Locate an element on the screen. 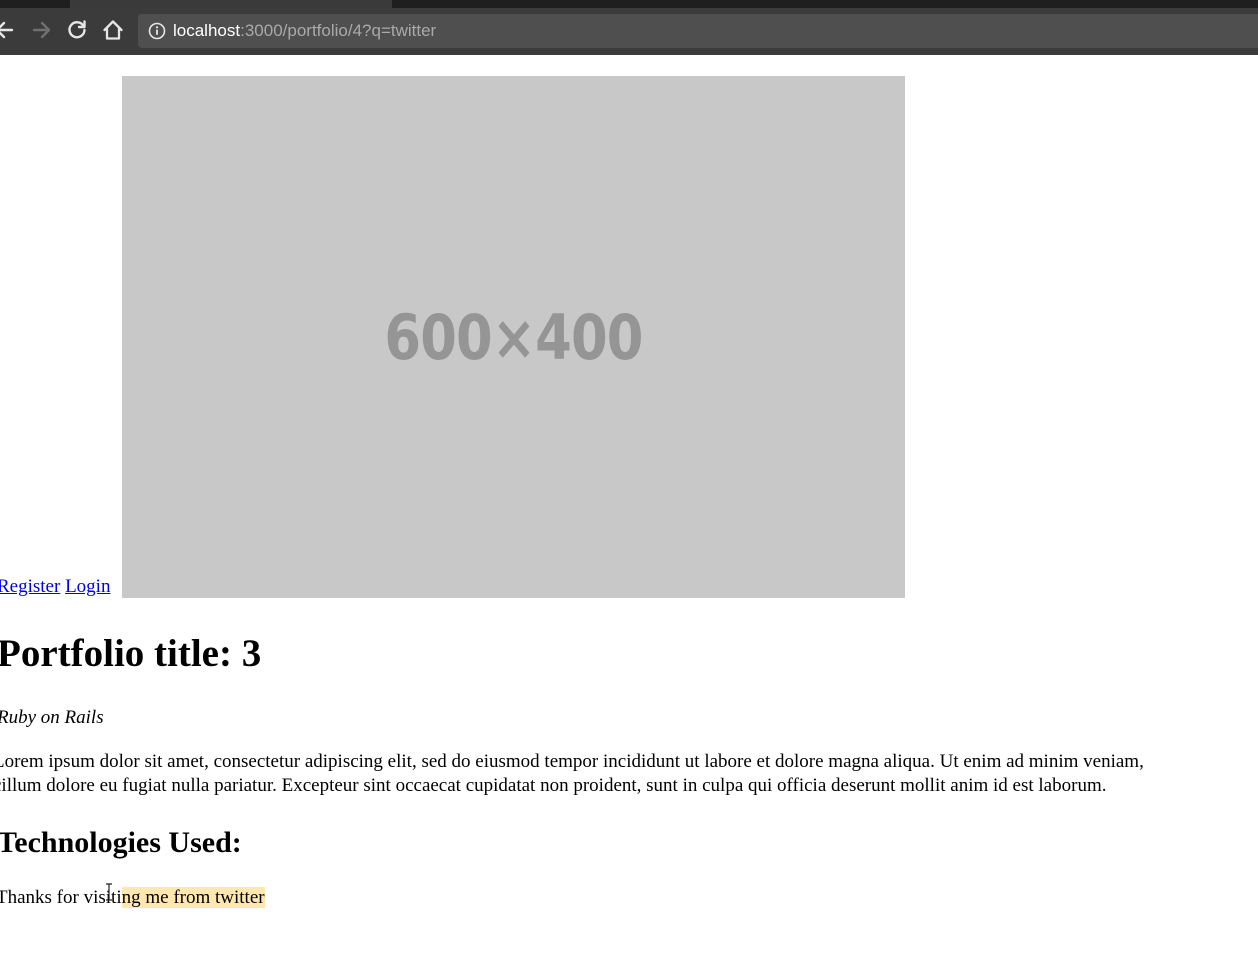 This screenshot has height=960, width=1258. info-icon is located at coordinates (157, 31).